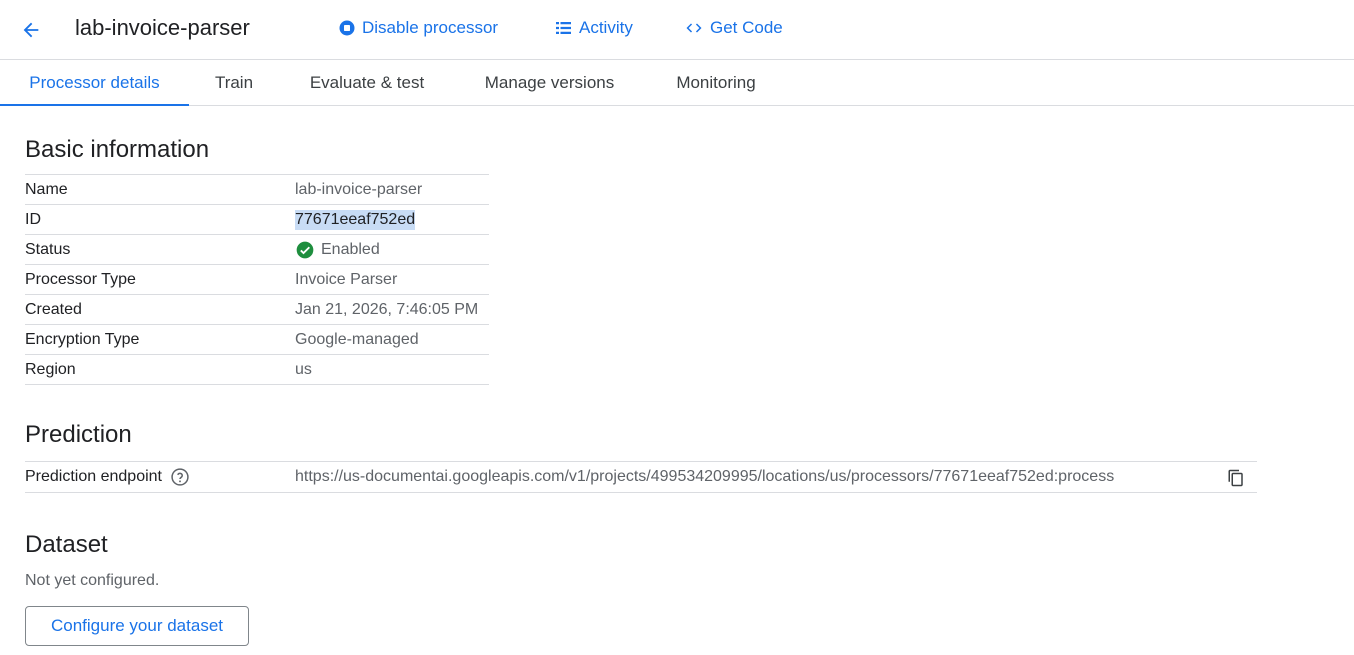 The image size is (1354, 655). I want to click on row-value: lab-invoice-parser, so click(359, 189).